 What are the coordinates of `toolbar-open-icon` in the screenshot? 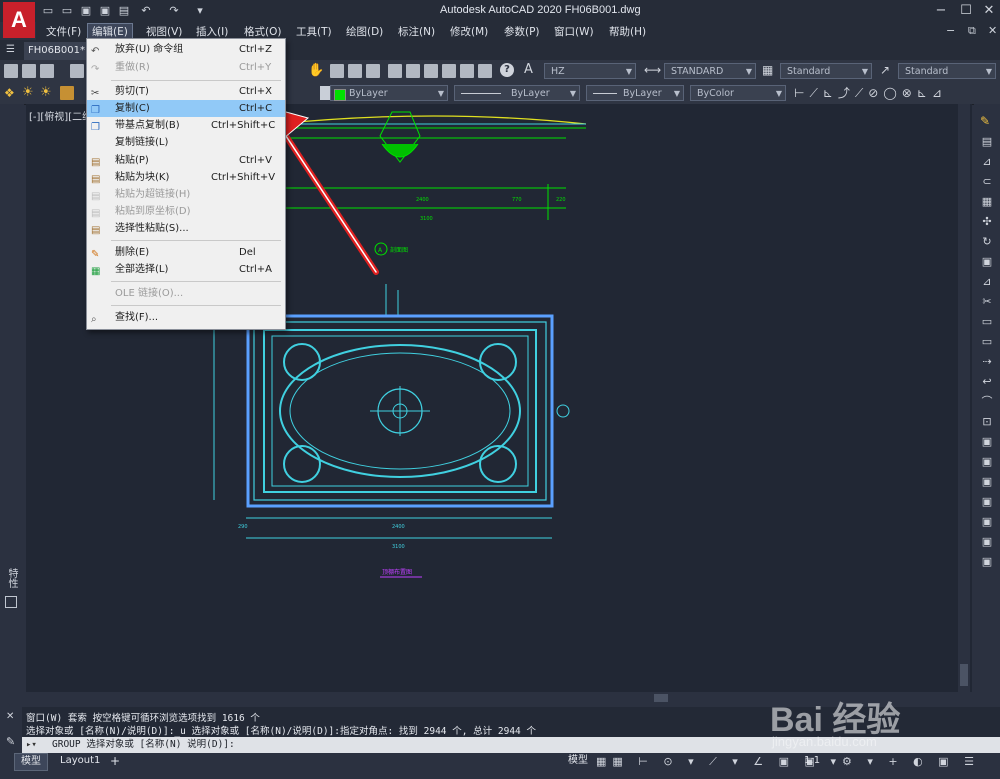 It's located at (29, 71).